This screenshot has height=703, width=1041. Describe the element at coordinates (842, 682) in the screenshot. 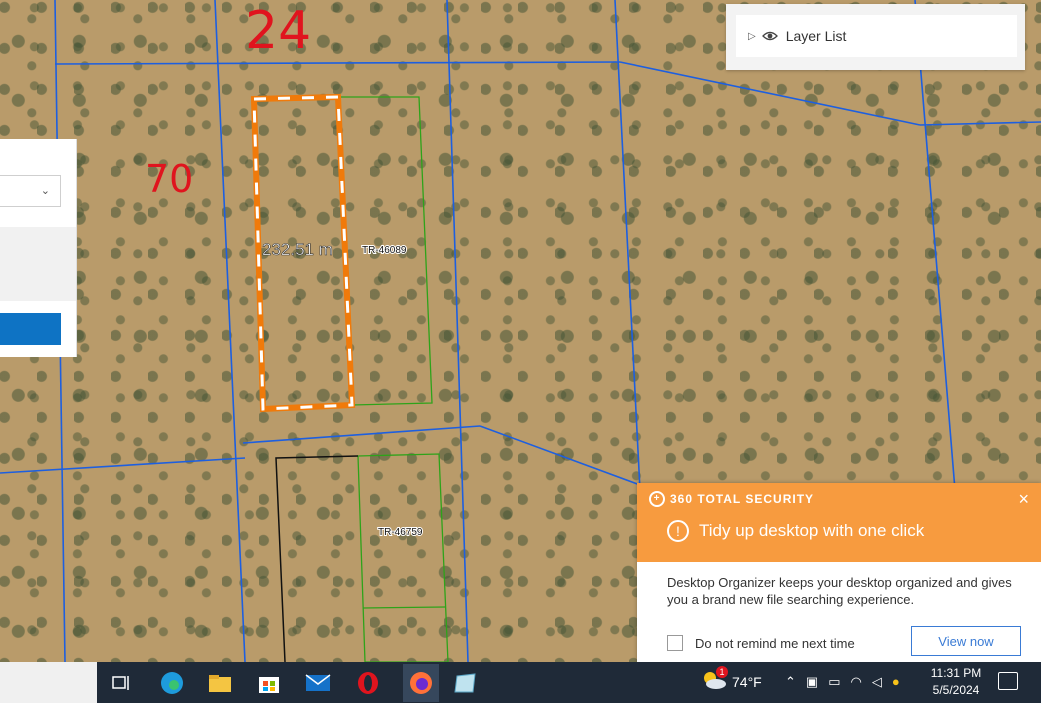

I see `system-tray: ⌃ ▣ ▭ ◠ ◁ ●` at that location.